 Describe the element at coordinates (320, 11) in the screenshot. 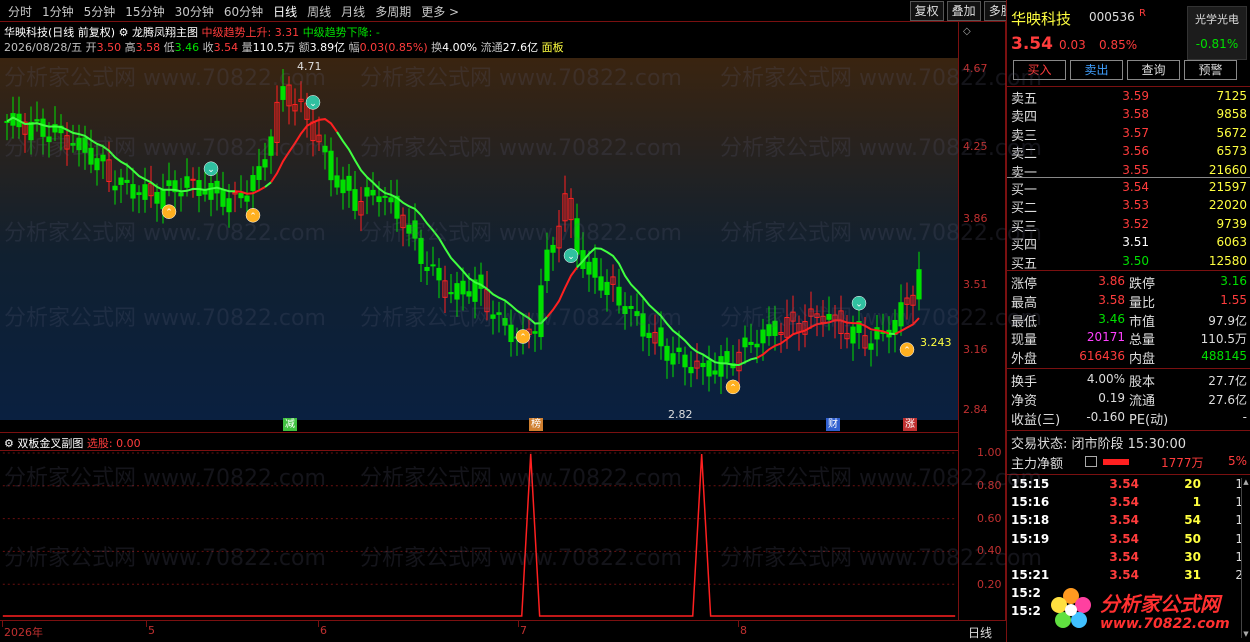

I see `period-tab: 周线` at that location.